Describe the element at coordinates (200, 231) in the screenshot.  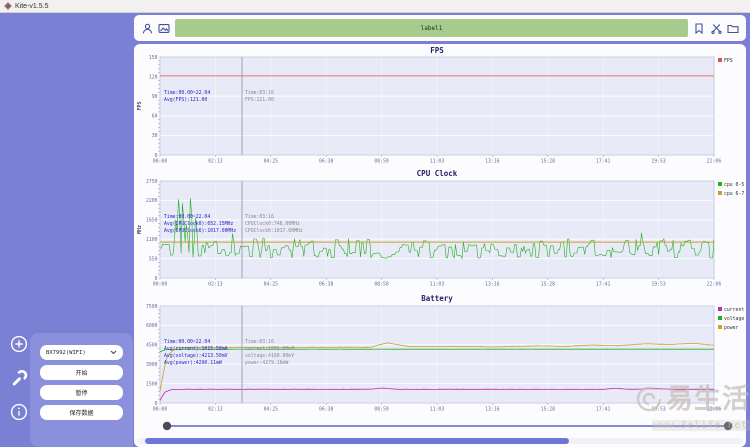
I see `svg-text: Avg(CPUClock6):1017.00MHz` at that location.